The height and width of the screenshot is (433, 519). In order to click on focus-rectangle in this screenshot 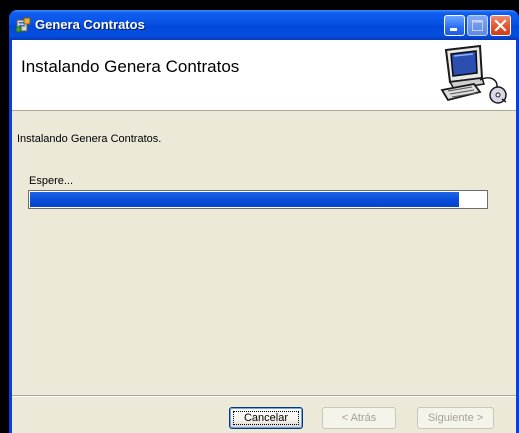, I will do `click(266, 418)`.